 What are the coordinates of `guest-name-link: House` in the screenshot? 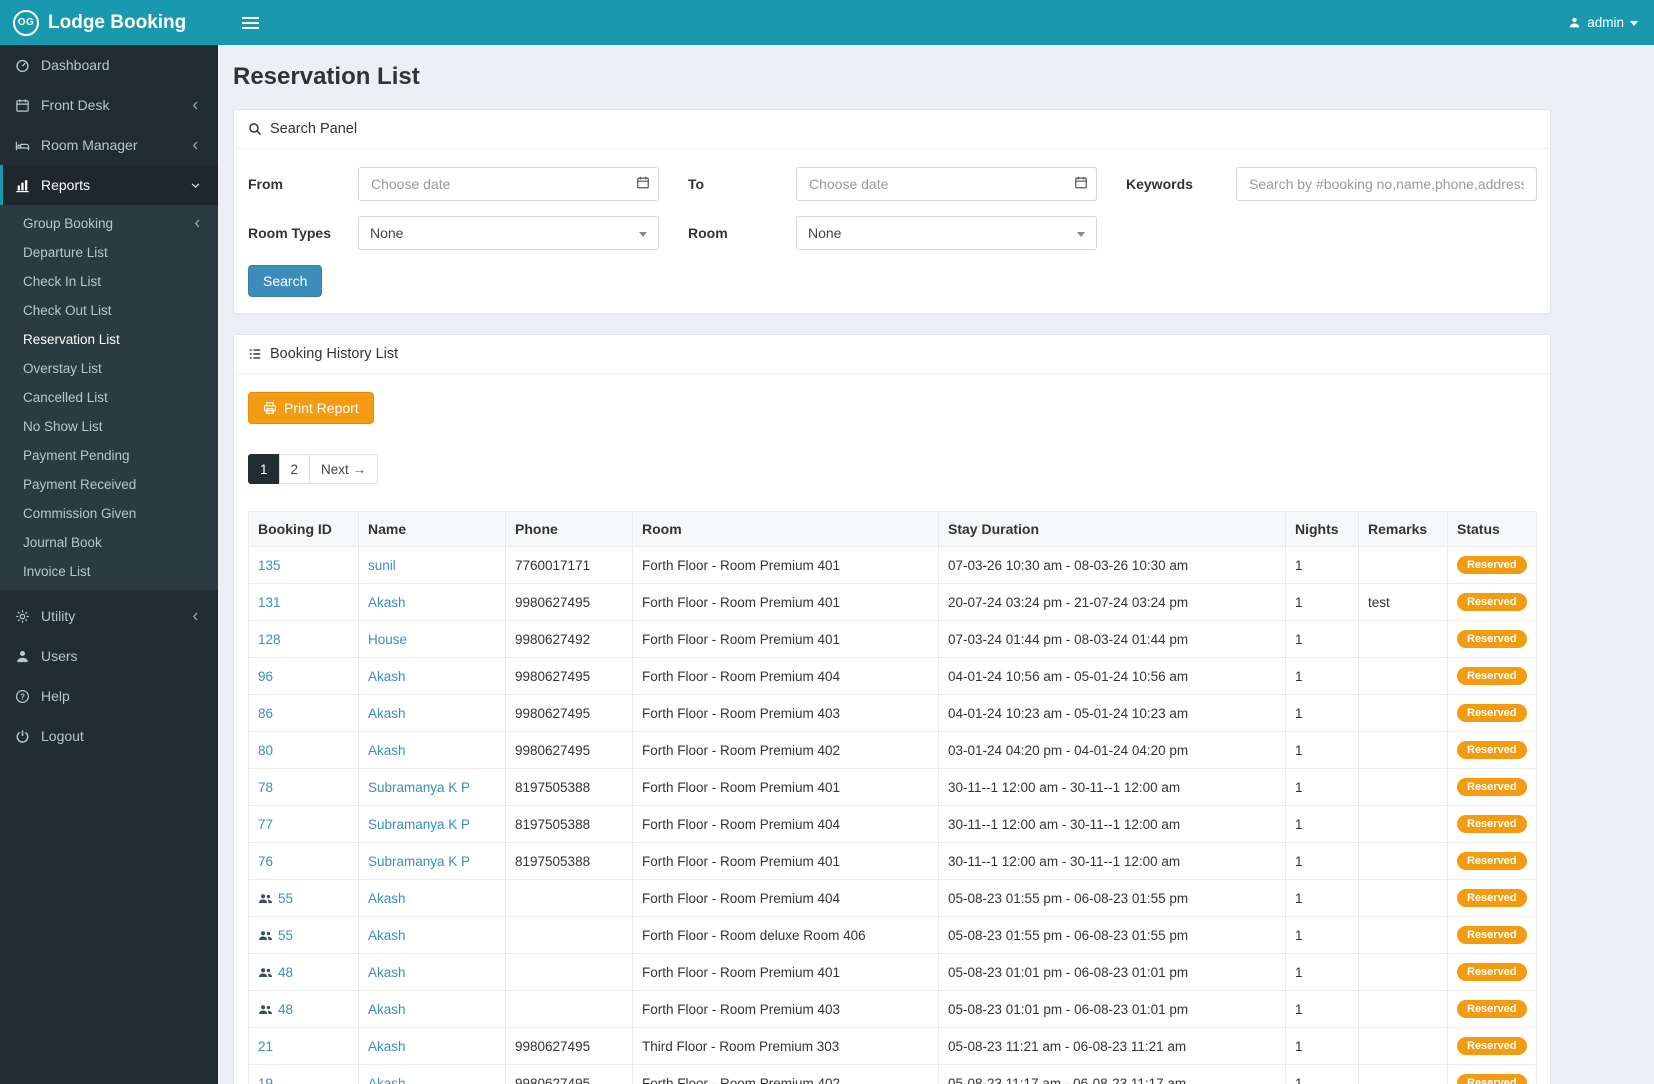 It's located at (387, 639).